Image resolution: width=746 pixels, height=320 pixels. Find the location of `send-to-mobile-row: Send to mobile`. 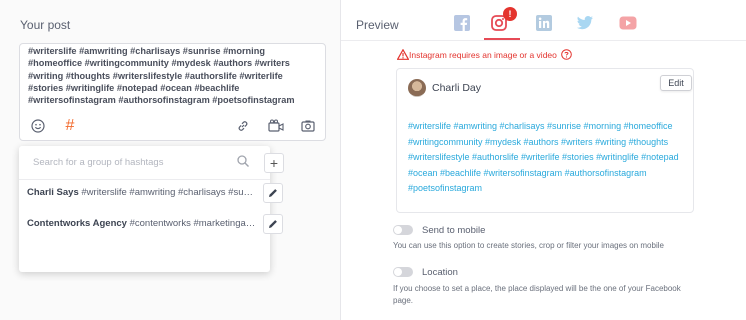

send-to-mobile-row: Send to mobile is located at coordinates (439, 230).